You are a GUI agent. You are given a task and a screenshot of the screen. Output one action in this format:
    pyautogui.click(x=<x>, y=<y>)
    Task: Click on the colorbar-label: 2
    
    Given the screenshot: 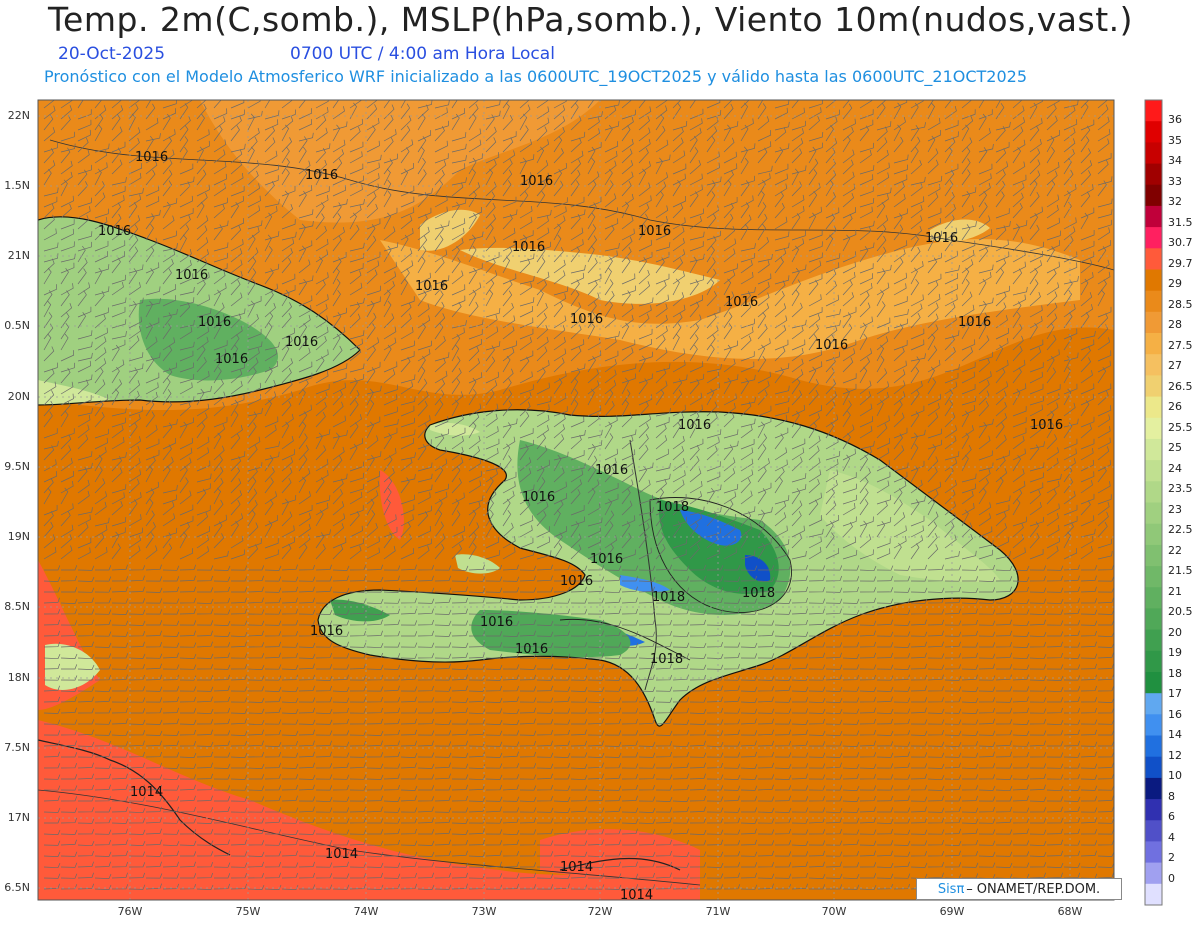 What is the action you would take?
    pyautogui.click(x=1171, y=857)
    